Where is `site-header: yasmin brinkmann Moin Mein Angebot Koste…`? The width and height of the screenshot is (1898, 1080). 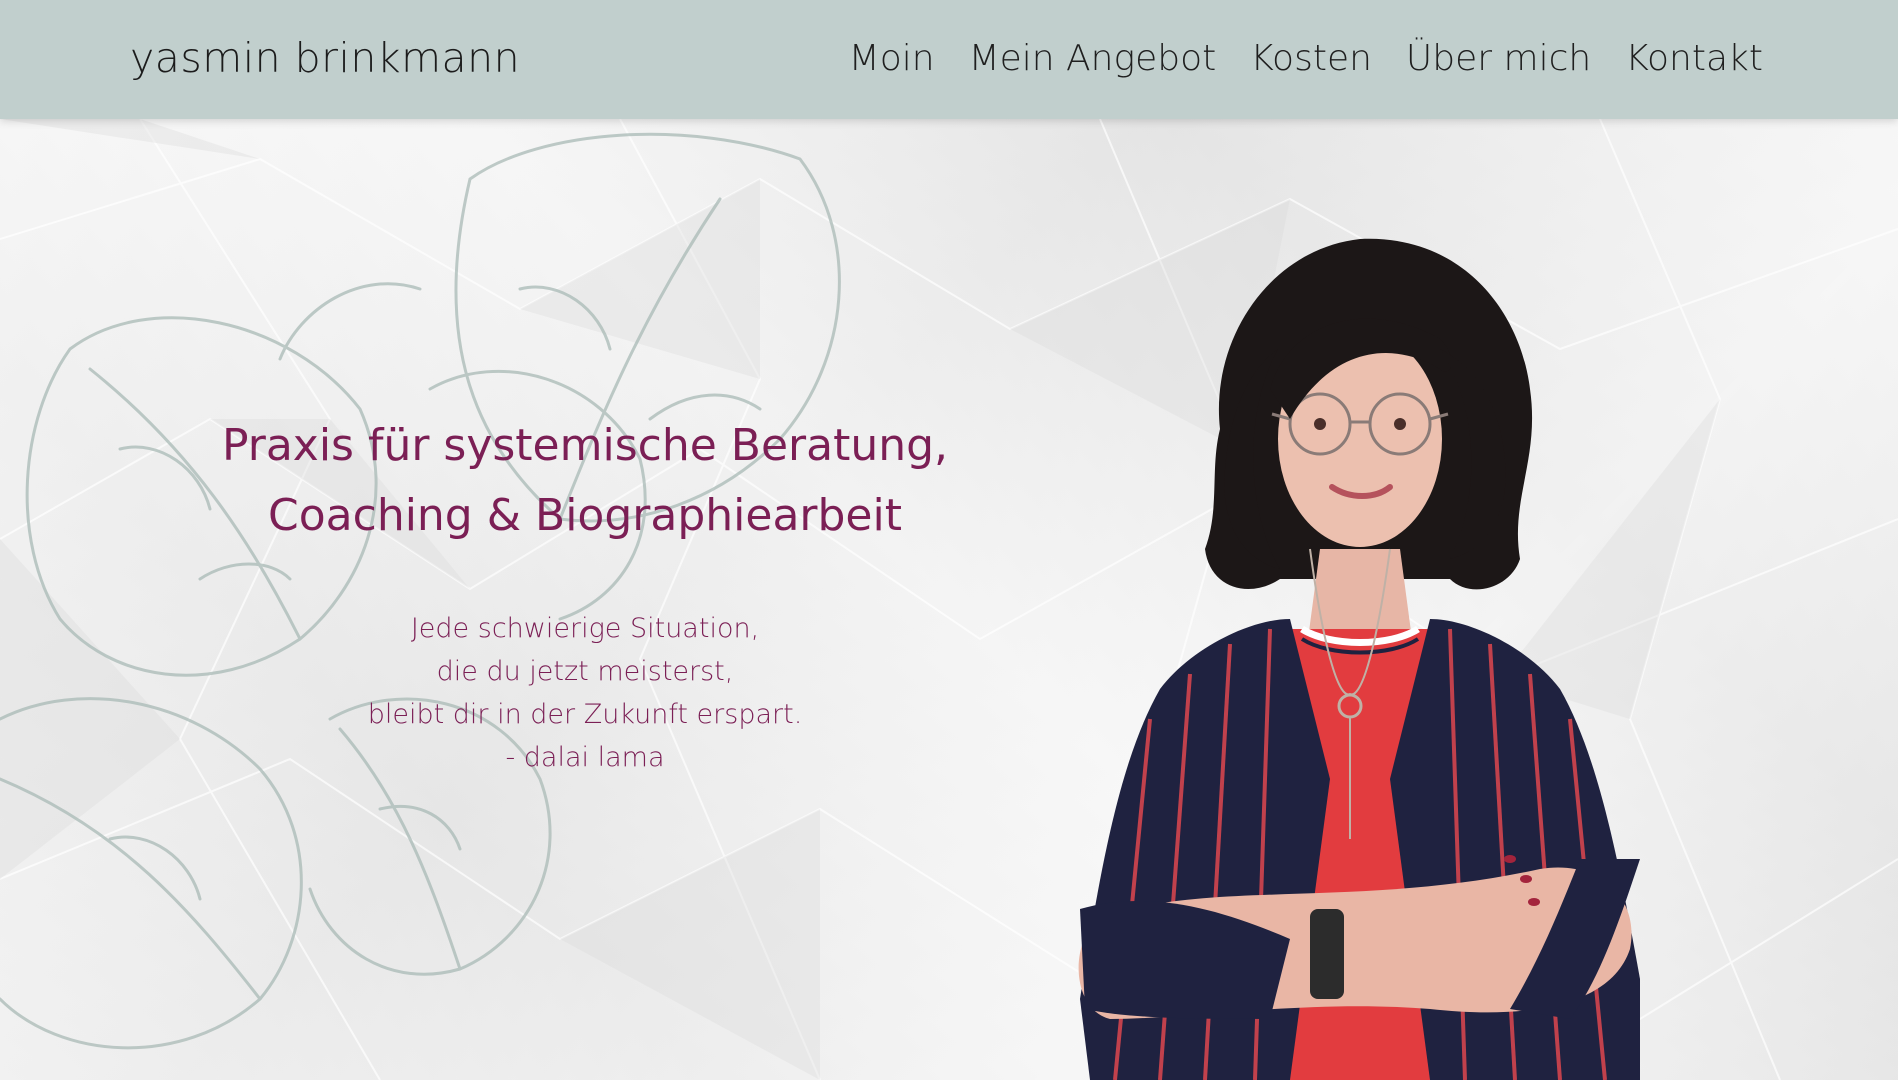
site-header: yasmin brinkmann Moin Mein Angebot Koste… is located at coordinates (949, 59).